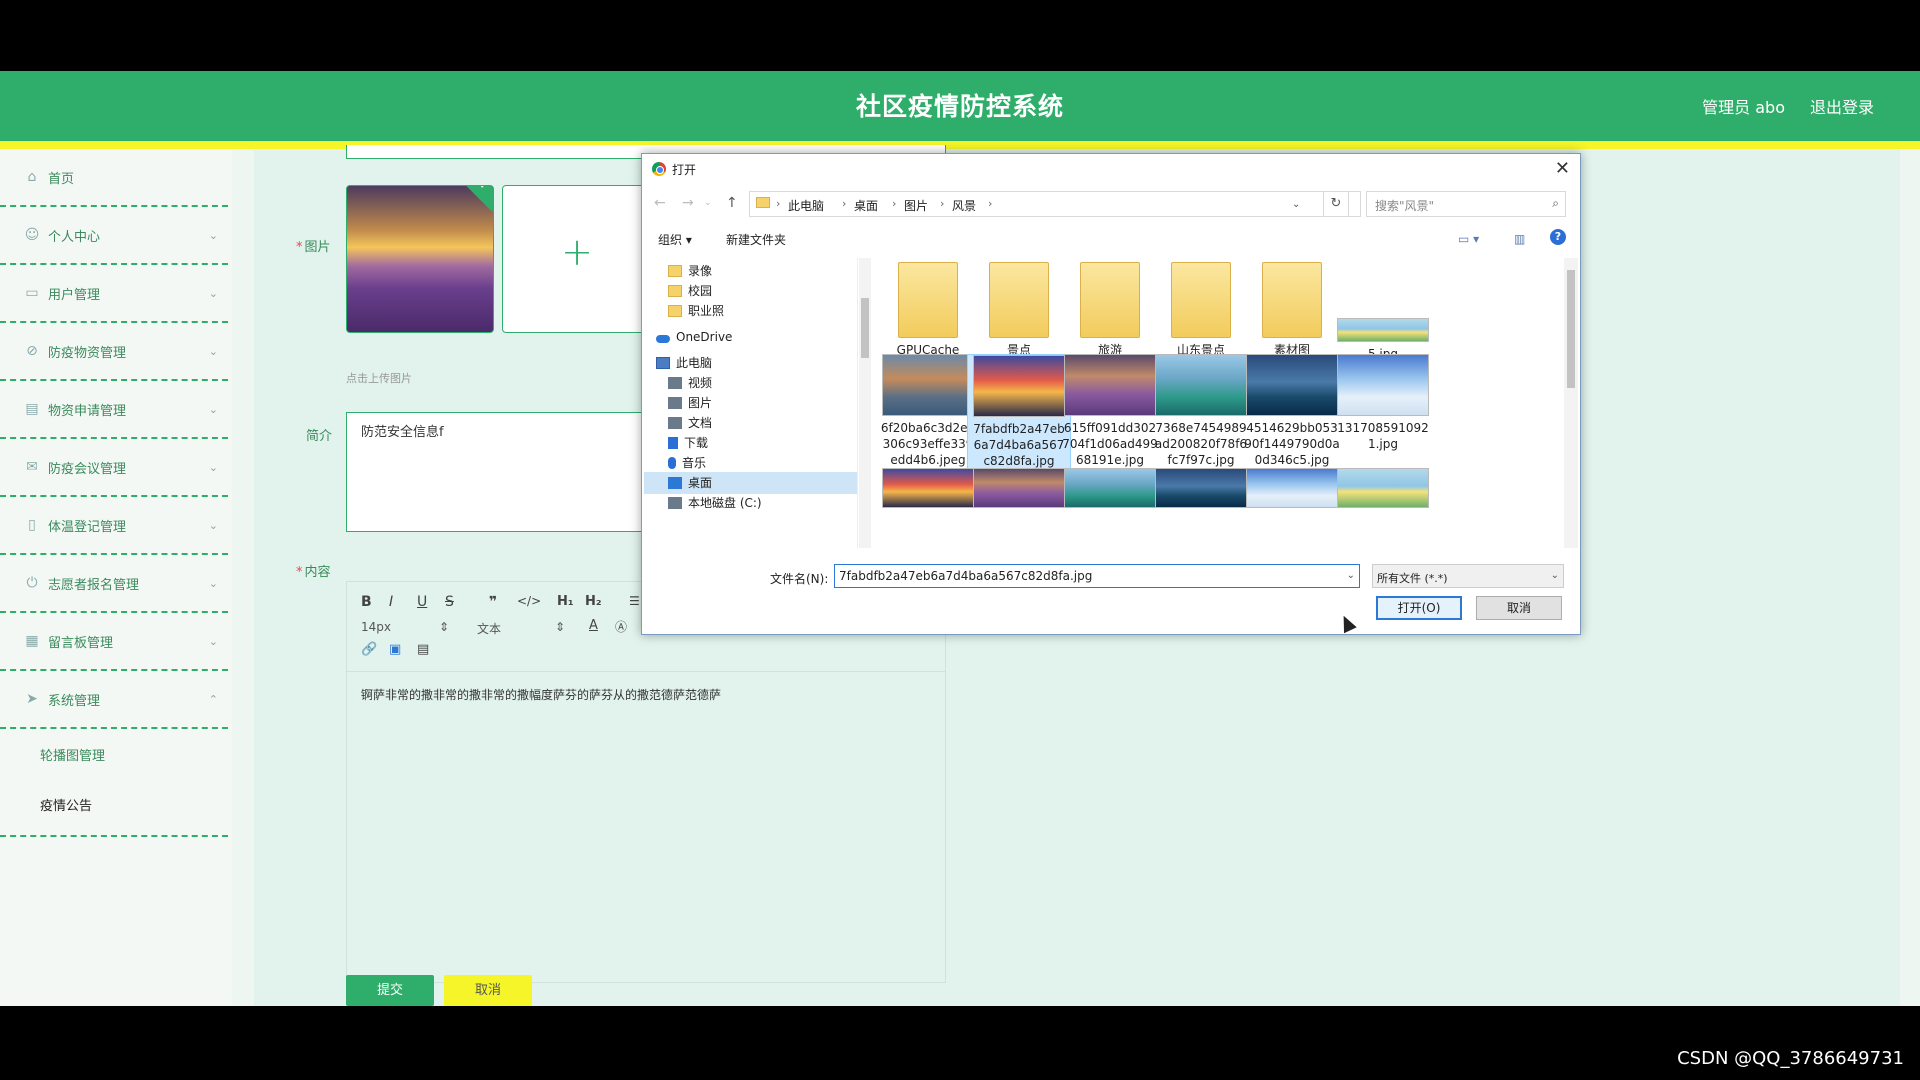 This screenshot has height=1080, width=1920. Describe the element at coordinates (690, 423) in the screenshot. I see `tree-item: 文档` at that location.